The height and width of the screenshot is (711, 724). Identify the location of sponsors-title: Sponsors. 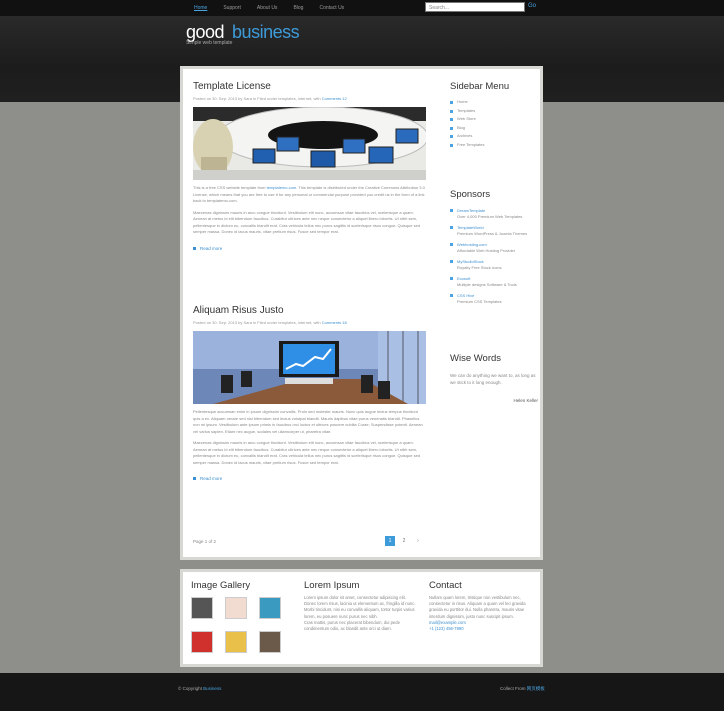
(470, 194).